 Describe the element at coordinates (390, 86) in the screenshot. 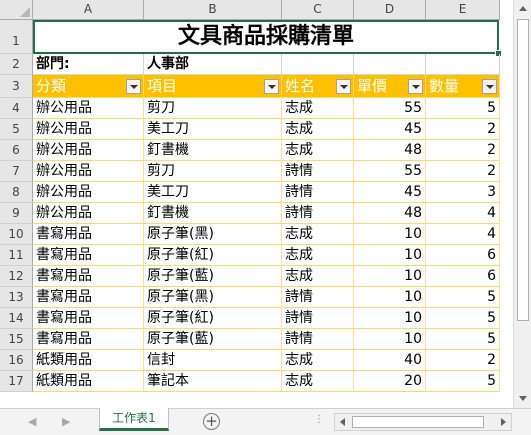

I see `header-cell: 單價` at that location.